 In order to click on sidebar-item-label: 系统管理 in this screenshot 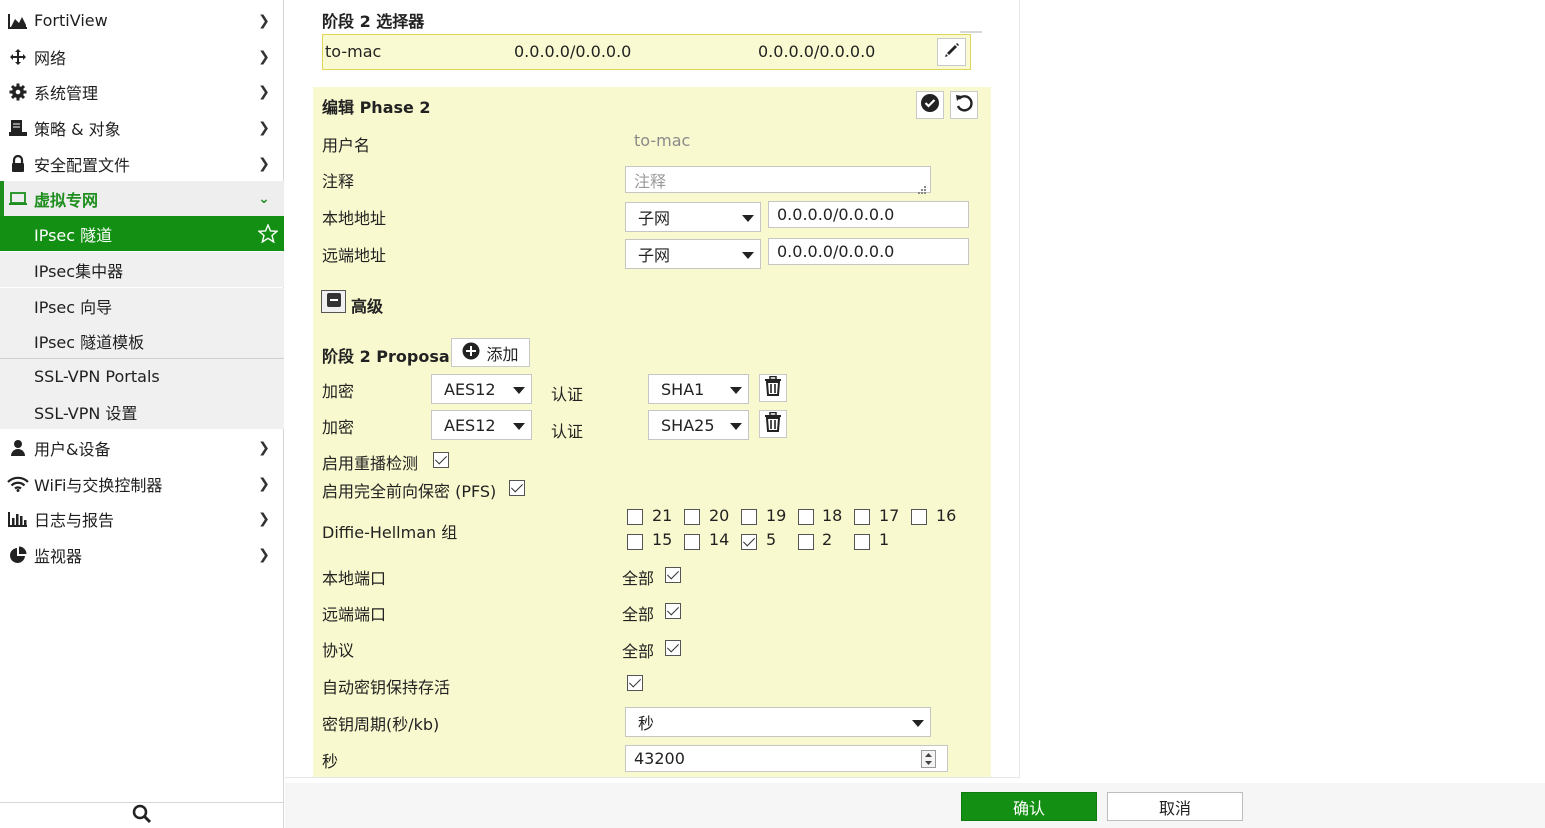, I will do `click(66, 93)`.